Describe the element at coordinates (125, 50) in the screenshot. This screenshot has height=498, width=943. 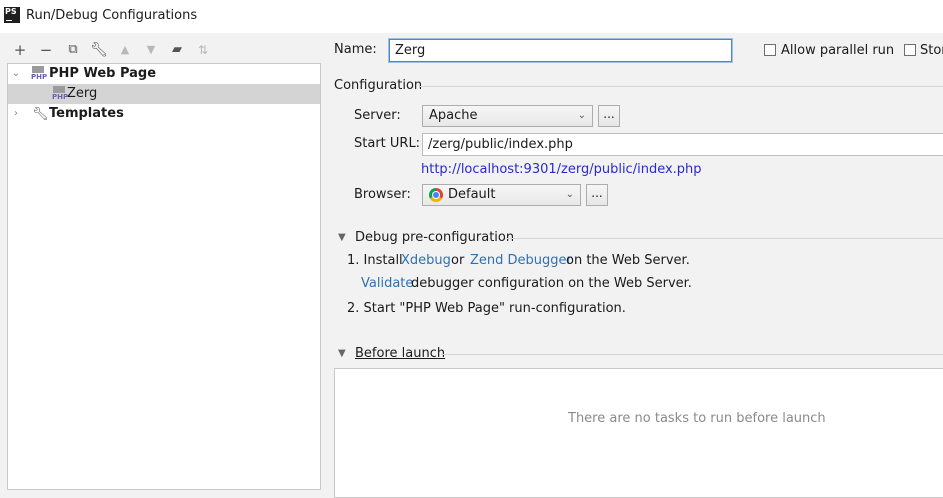
I see `move-up-icon: ▲` at that location.